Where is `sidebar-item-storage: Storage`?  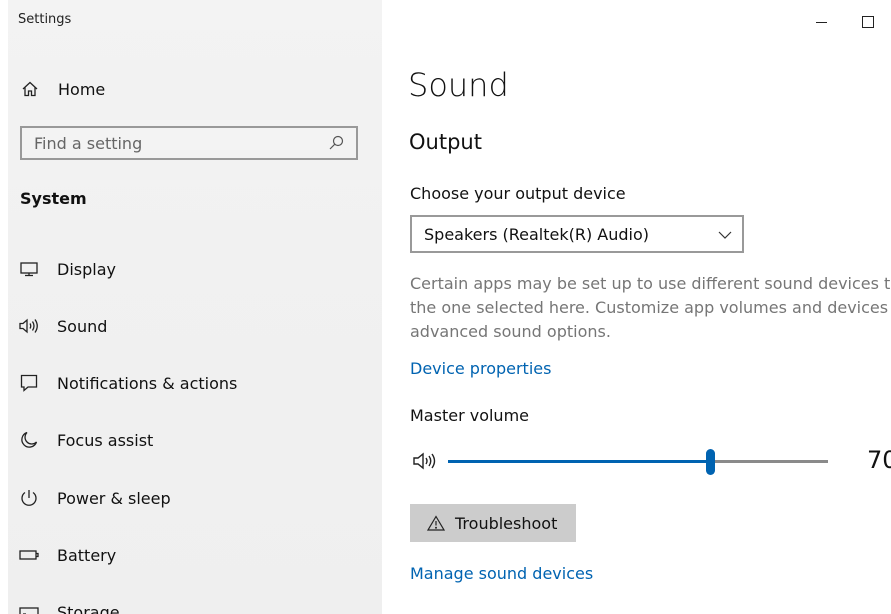 sidebar-item-storage: Storage is located at coordinates (198, 605).